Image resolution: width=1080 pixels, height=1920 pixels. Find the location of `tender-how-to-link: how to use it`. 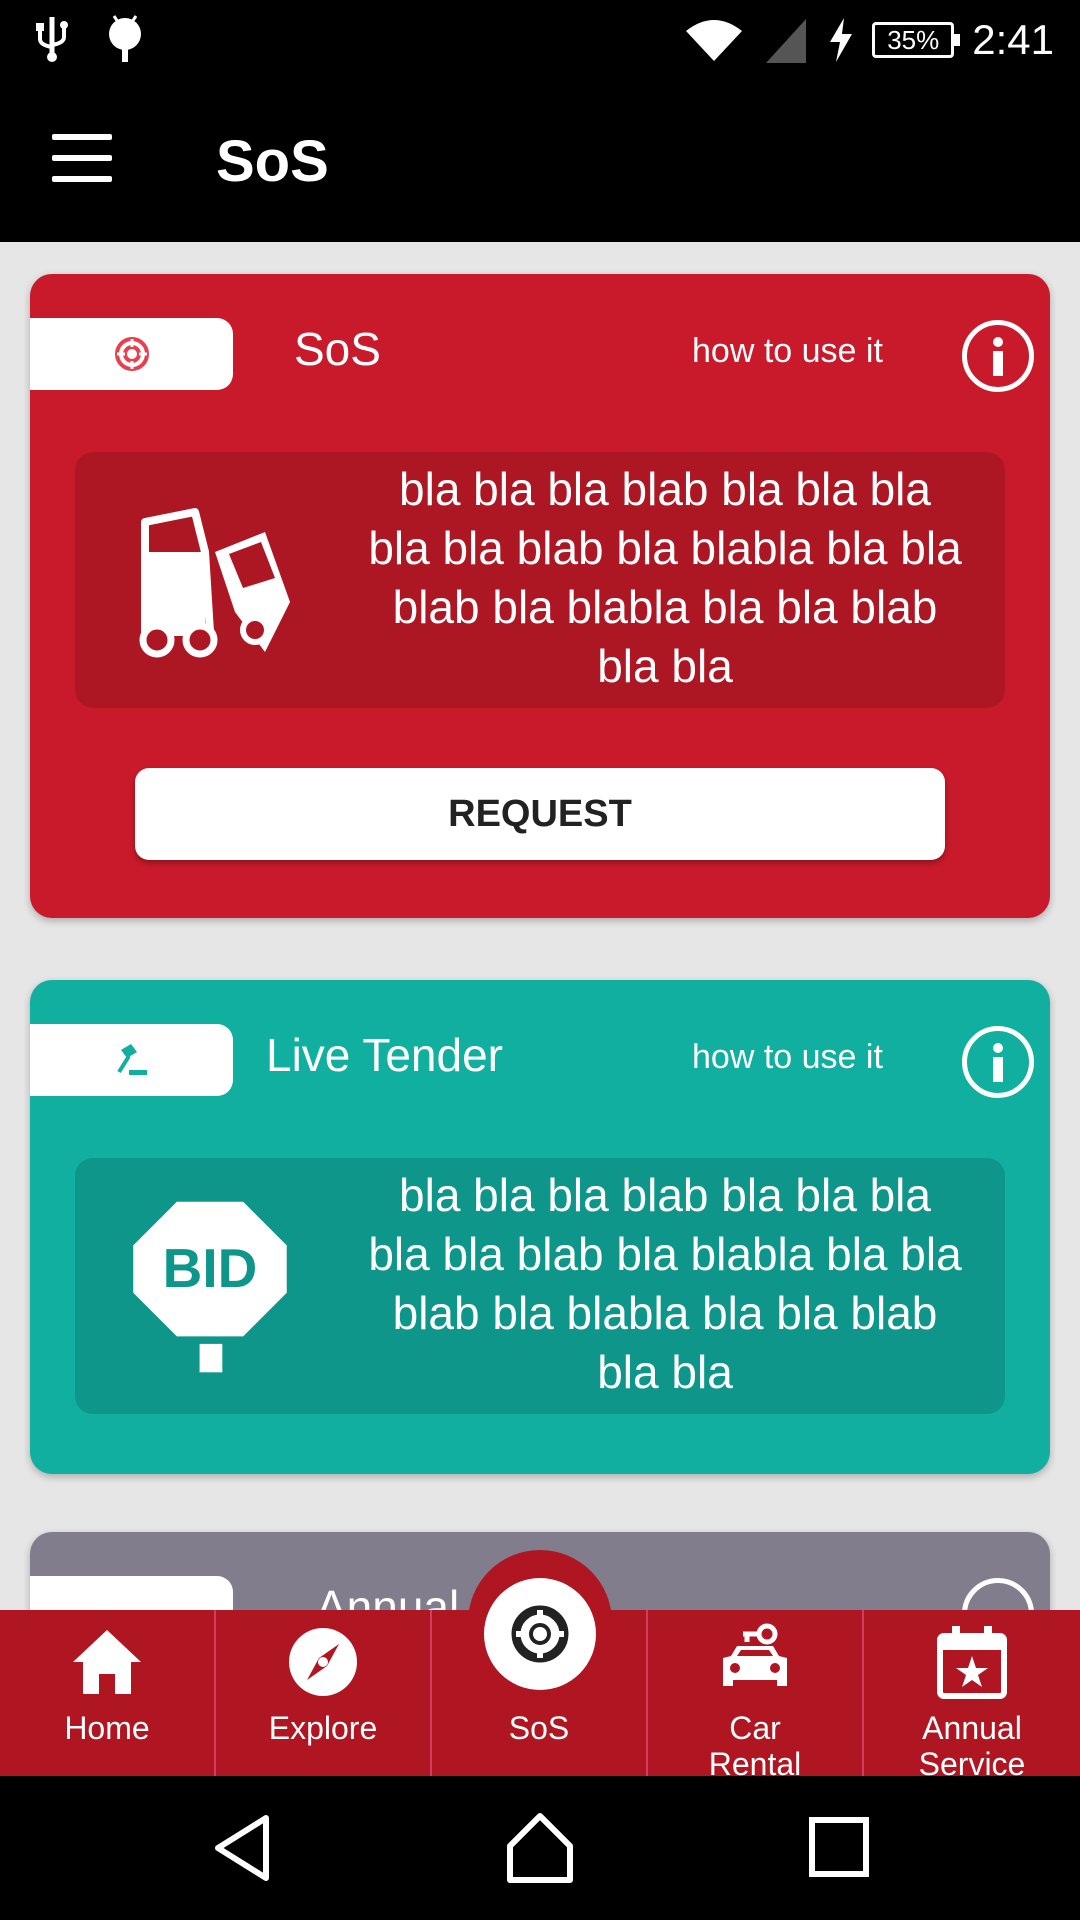

tender-how-to-link: how to use it is located at coordinates (787, 1057).